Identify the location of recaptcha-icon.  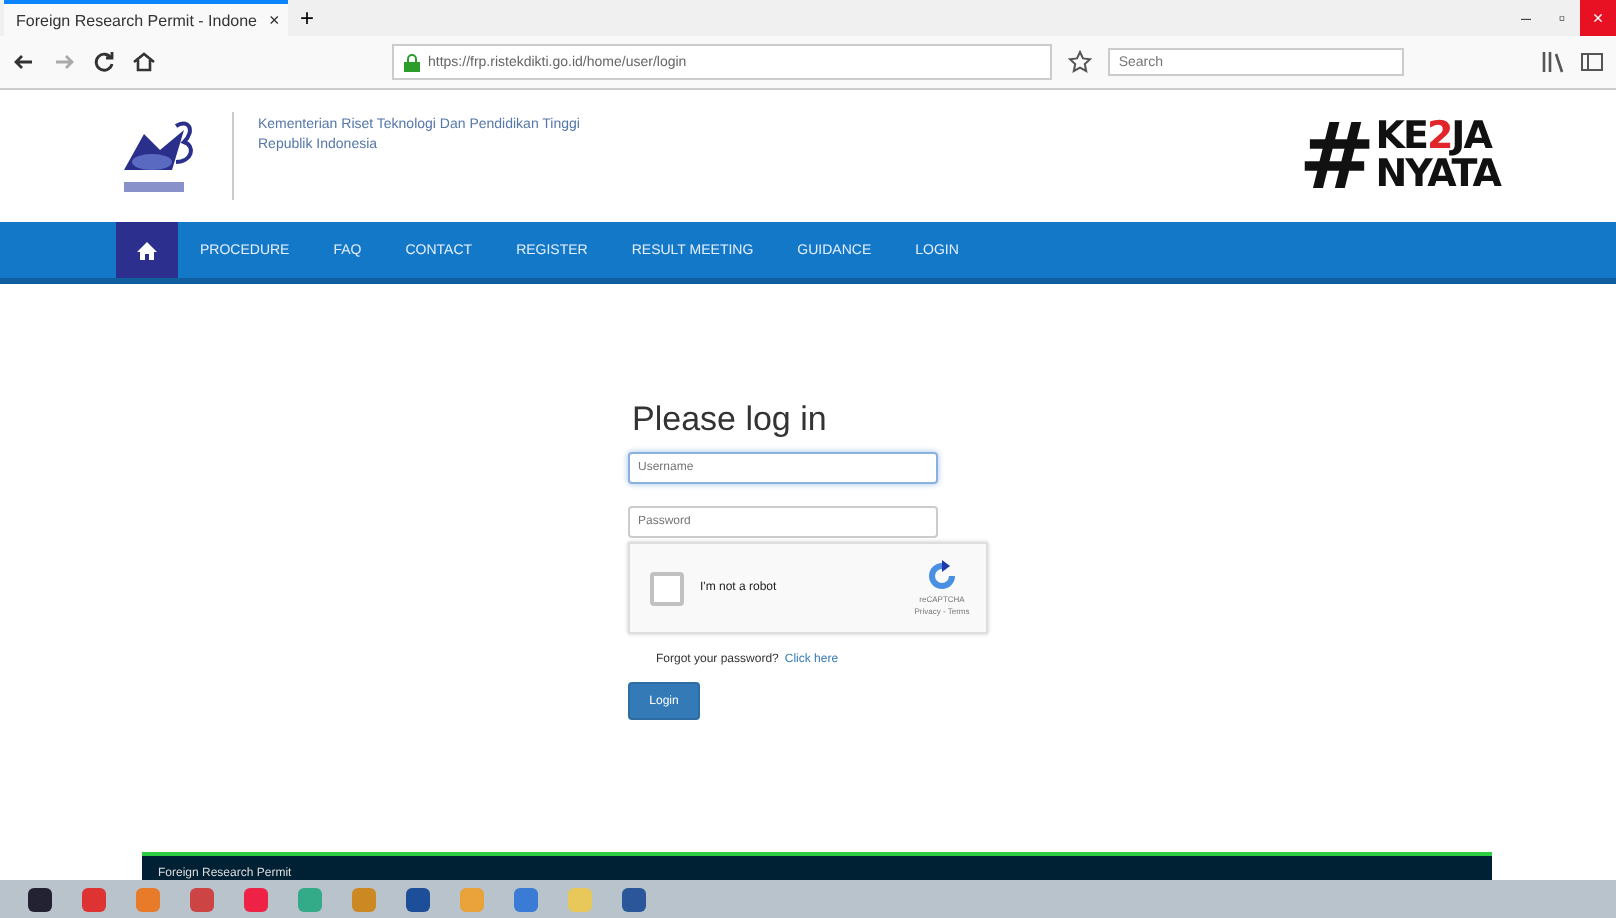
(942, 576).